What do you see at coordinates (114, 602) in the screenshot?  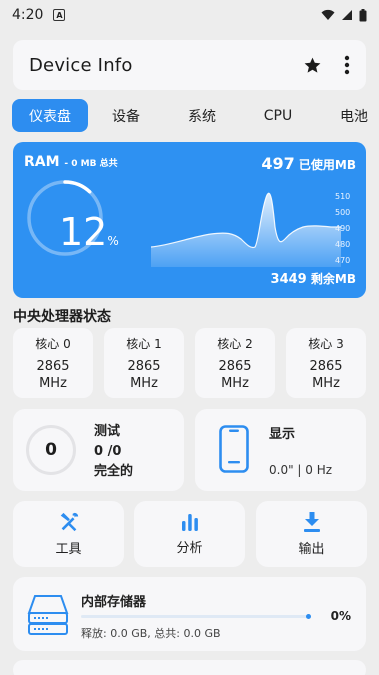 I see `storage-title: 内部存储器` at bounding box center [114, 602].